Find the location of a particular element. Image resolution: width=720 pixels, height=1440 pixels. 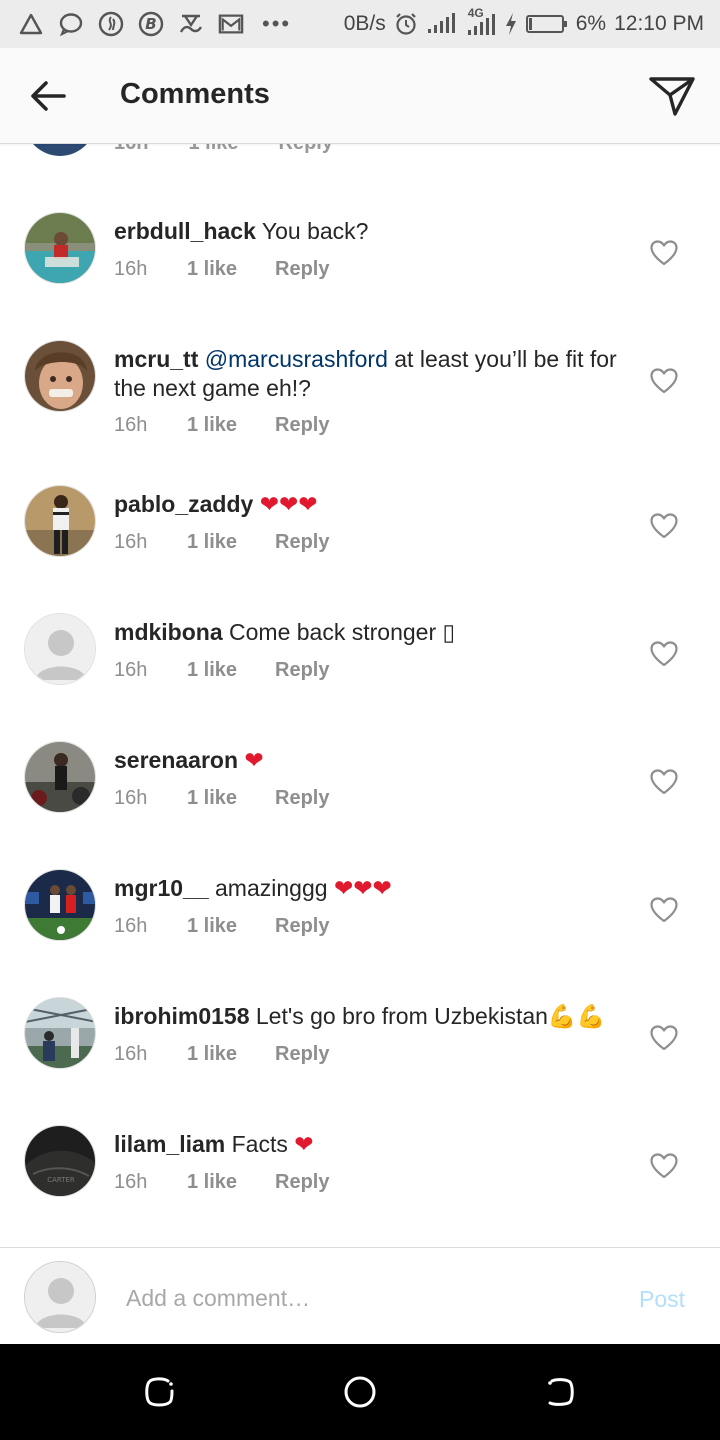

comments-header: Comments is located at coordinates (360, 96).